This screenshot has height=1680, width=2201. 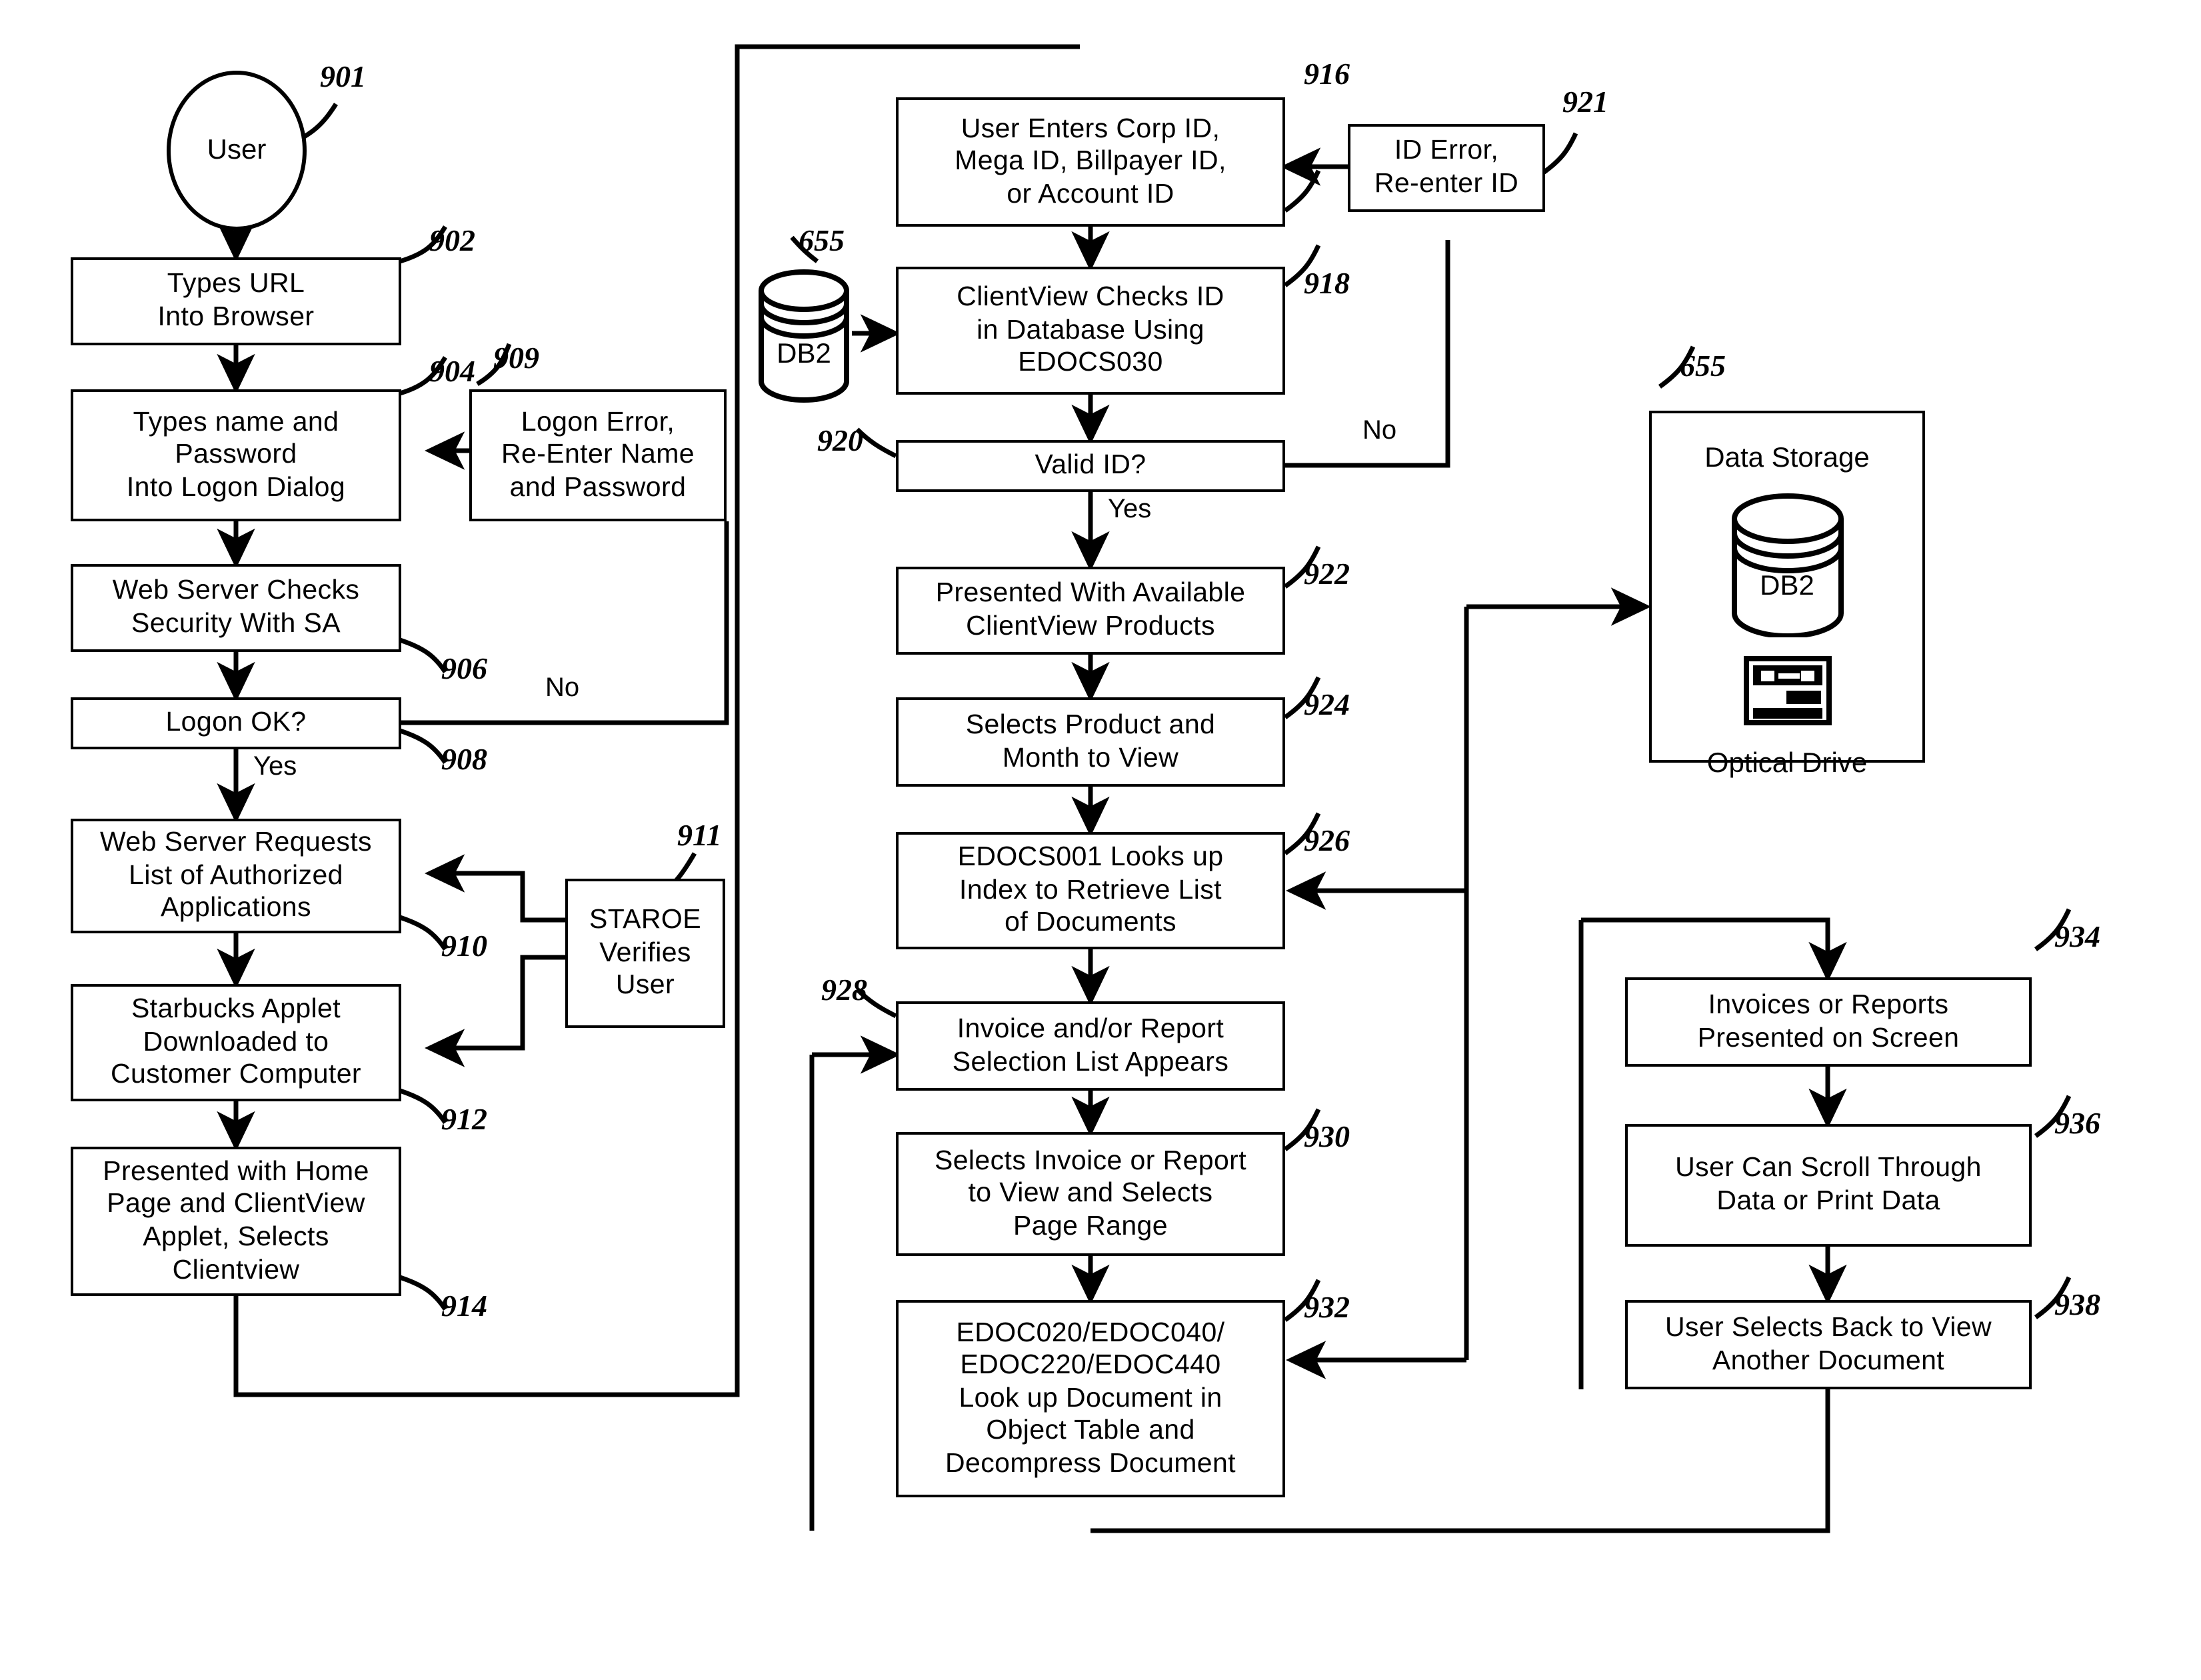 I want to click on node-logon-error: Logon Error, Re-Enter Name and Password, so click(x=598, y=455).